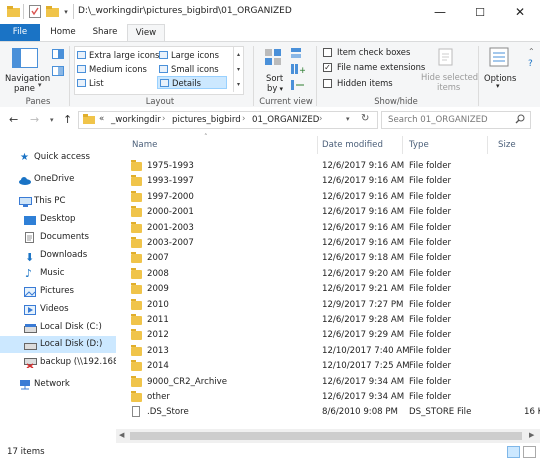 Image resolution: width=540 pixels, height=461 pixels. I want to click on close-button: ✕, so click(520, 12).